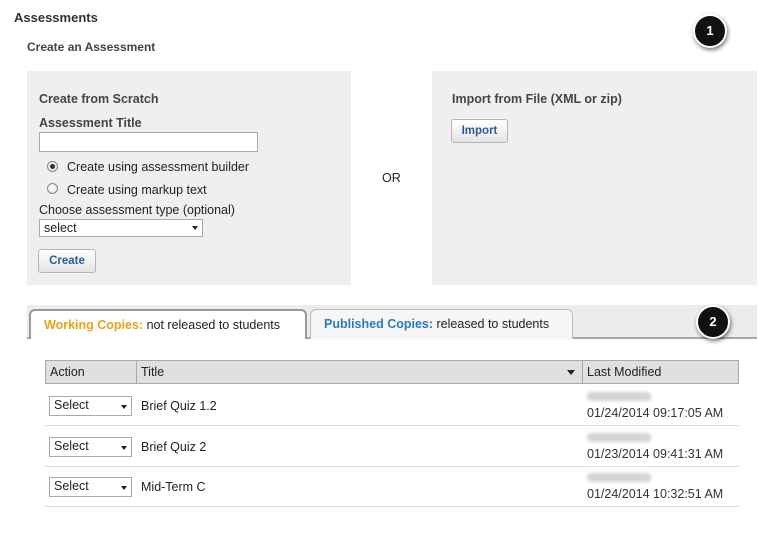 This screenshot has height=538, width=758. Describe the element at coordinates (713, 322) in the screenshot. I see `callout-badge-2: 2` at that location.